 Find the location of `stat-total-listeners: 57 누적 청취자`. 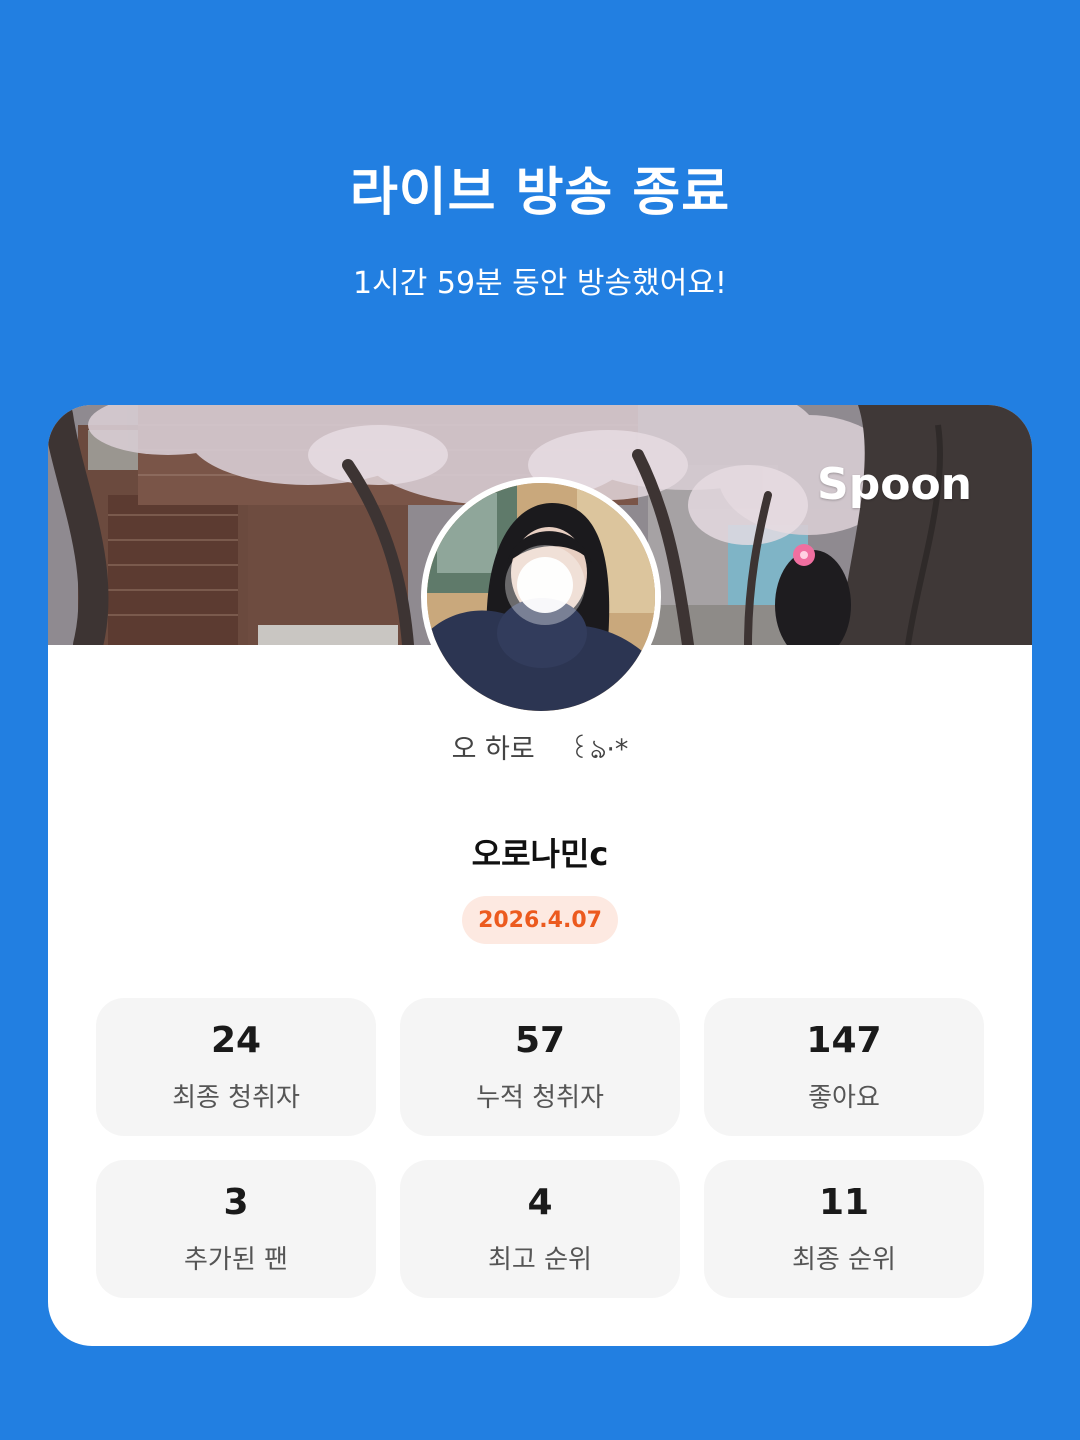

stat-total-listeners: 57 누적 청취자 is located at coordinates (540, 1067).